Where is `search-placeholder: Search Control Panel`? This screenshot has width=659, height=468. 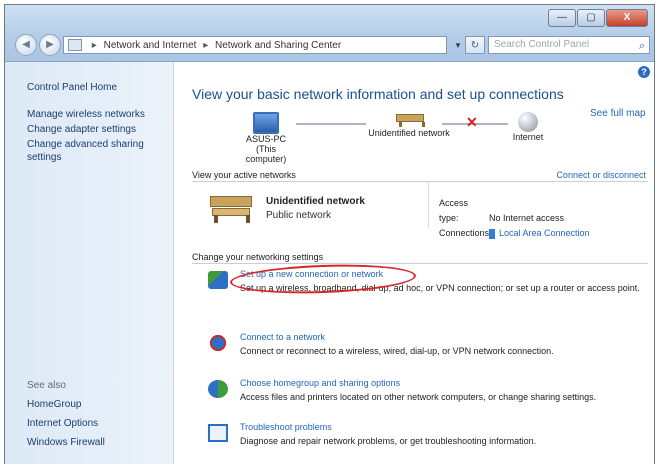 search-placeholder: Search Control Panel is located at coordinates (542, 44).